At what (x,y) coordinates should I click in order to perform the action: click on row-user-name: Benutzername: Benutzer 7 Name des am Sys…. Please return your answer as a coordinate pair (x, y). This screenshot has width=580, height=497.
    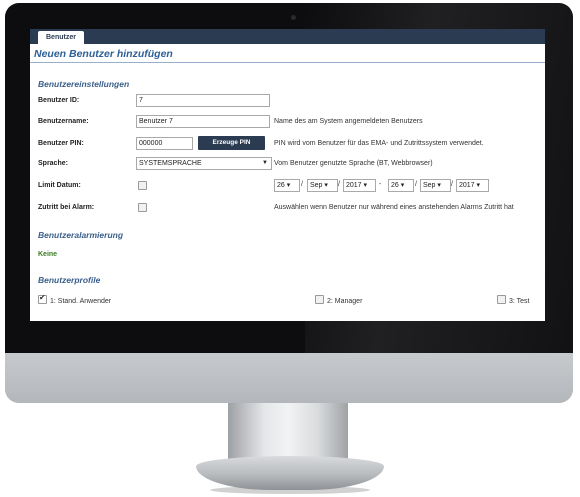
    Looking at the image, I should click on (288, 122).